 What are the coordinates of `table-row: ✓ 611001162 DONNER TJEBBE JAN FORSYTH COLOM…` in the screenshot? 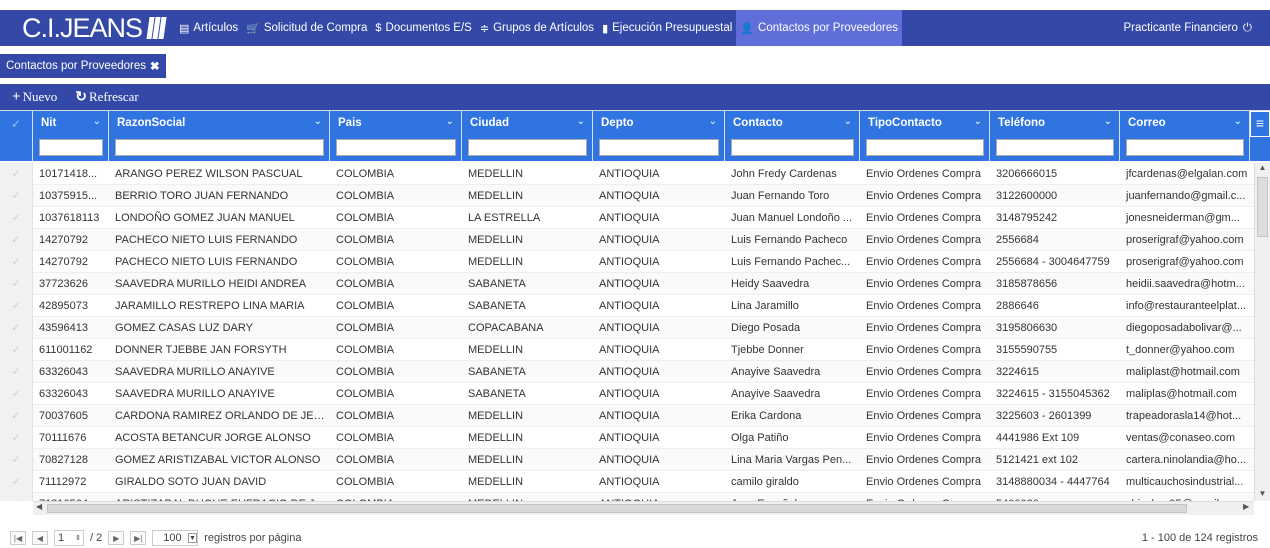 It's located at (627, 350).